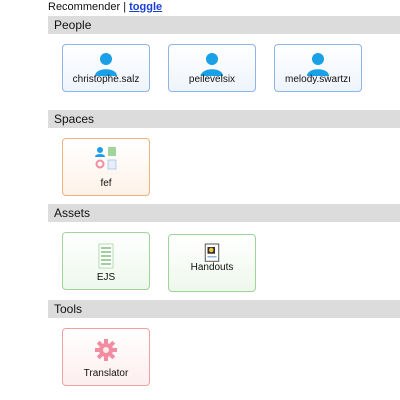 This screenshot has width=400, height=400. What do you see at coordinates (145, 7) in the screenshot?
I see `toggle-link: toggle` at bounding box center [145, 7].